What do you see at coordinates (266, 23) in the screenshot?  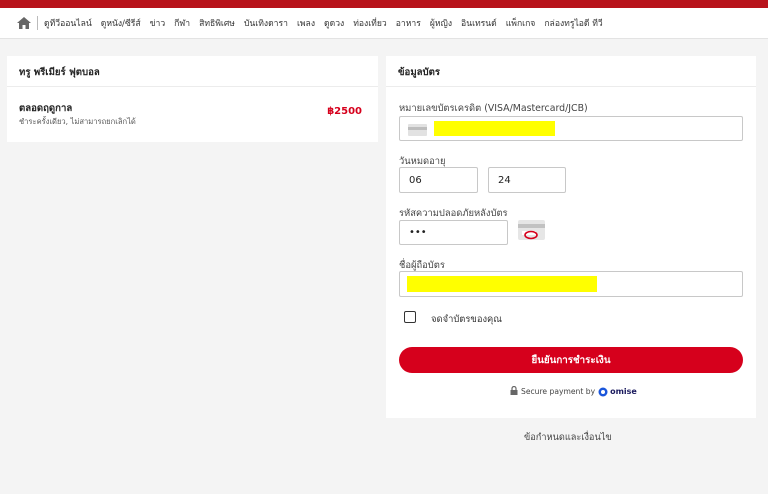 I see `nav-item-entertainment: บันเทิงดารา` at bounding box center [266, 23].